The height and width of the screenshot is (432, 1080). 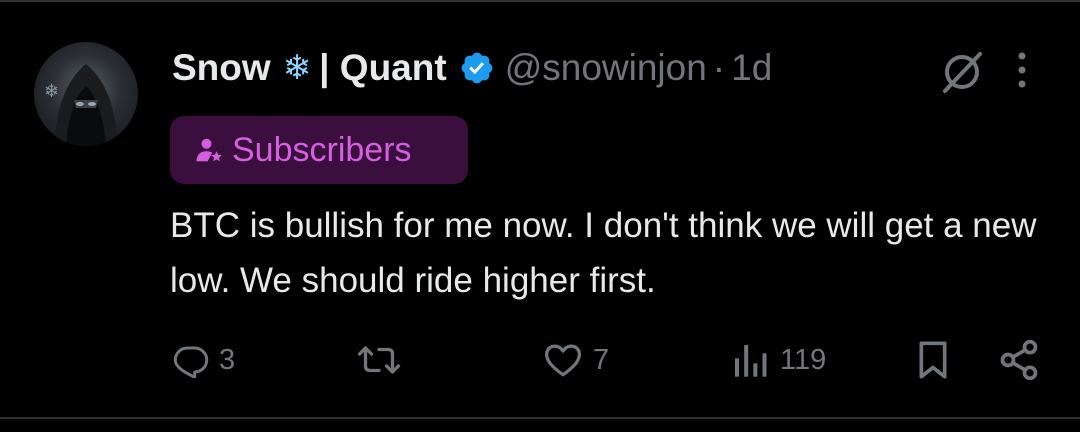 What do you see at coordinates (297, 68) in the screenshot?
I see `snowflake-icon: ❄` at bounding box center [297, 68].